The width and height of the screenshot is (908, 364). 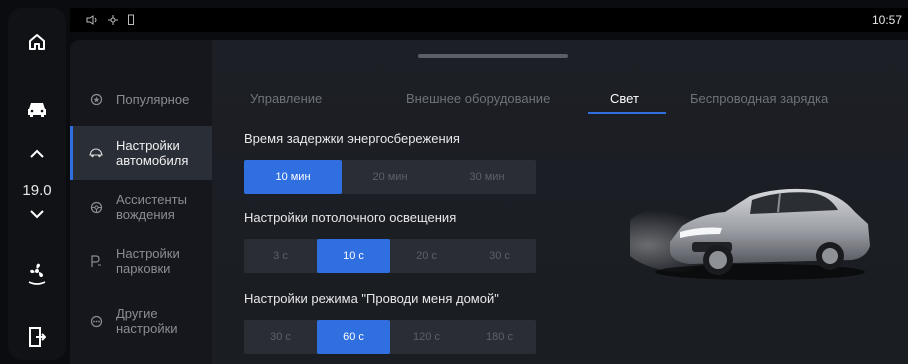 I want to click on temperature-display: 19.0, so click(x=37, y=190).